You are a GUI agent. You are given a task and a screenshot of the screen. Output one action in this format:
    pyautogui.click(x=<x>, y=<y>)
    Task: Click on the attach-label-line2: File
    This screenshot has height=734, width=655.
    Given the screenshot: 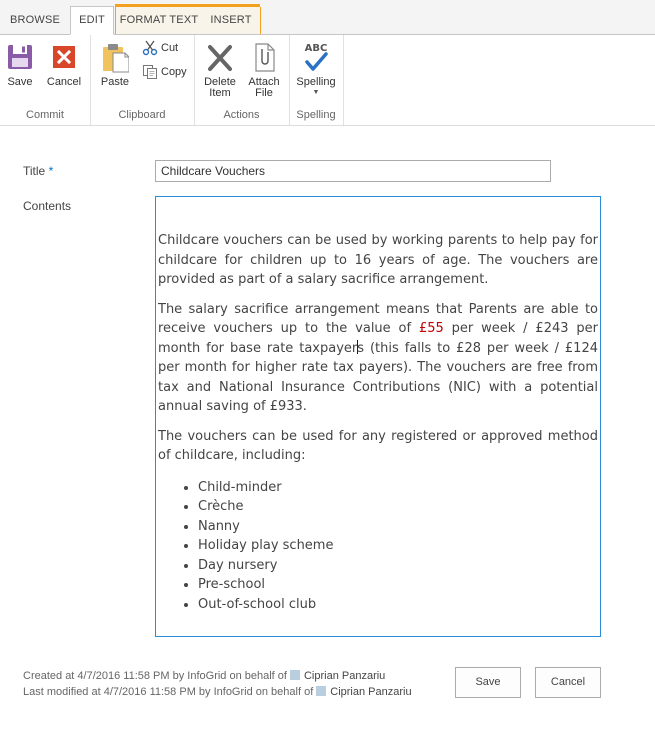 What is the action you would take?
    pyautogui.click(x=264, y=93)
    